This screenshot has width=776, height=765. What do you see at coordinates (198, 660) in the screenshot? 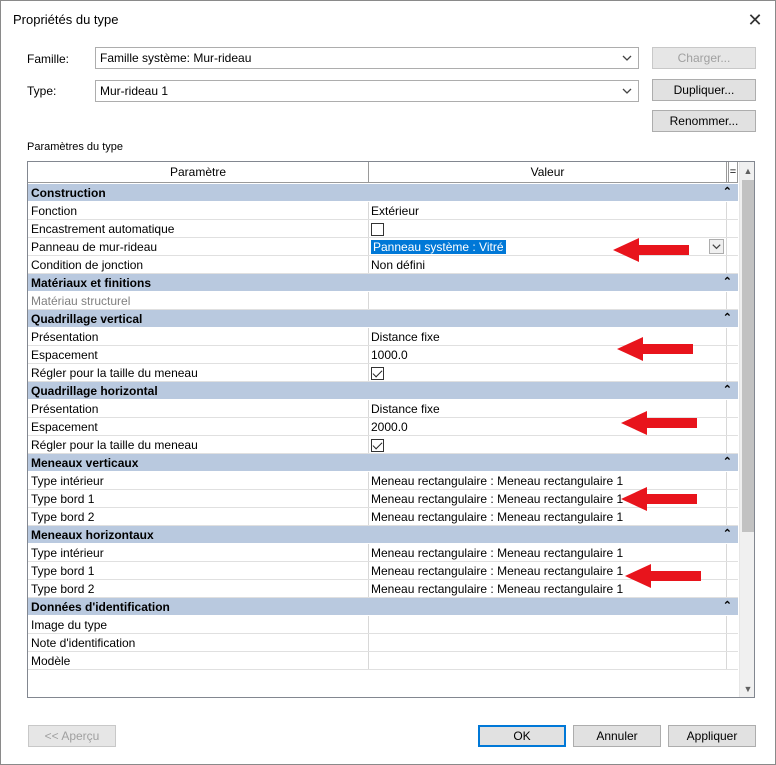
I see `parameter-name: Modèle` at bounding box center [198, 660].